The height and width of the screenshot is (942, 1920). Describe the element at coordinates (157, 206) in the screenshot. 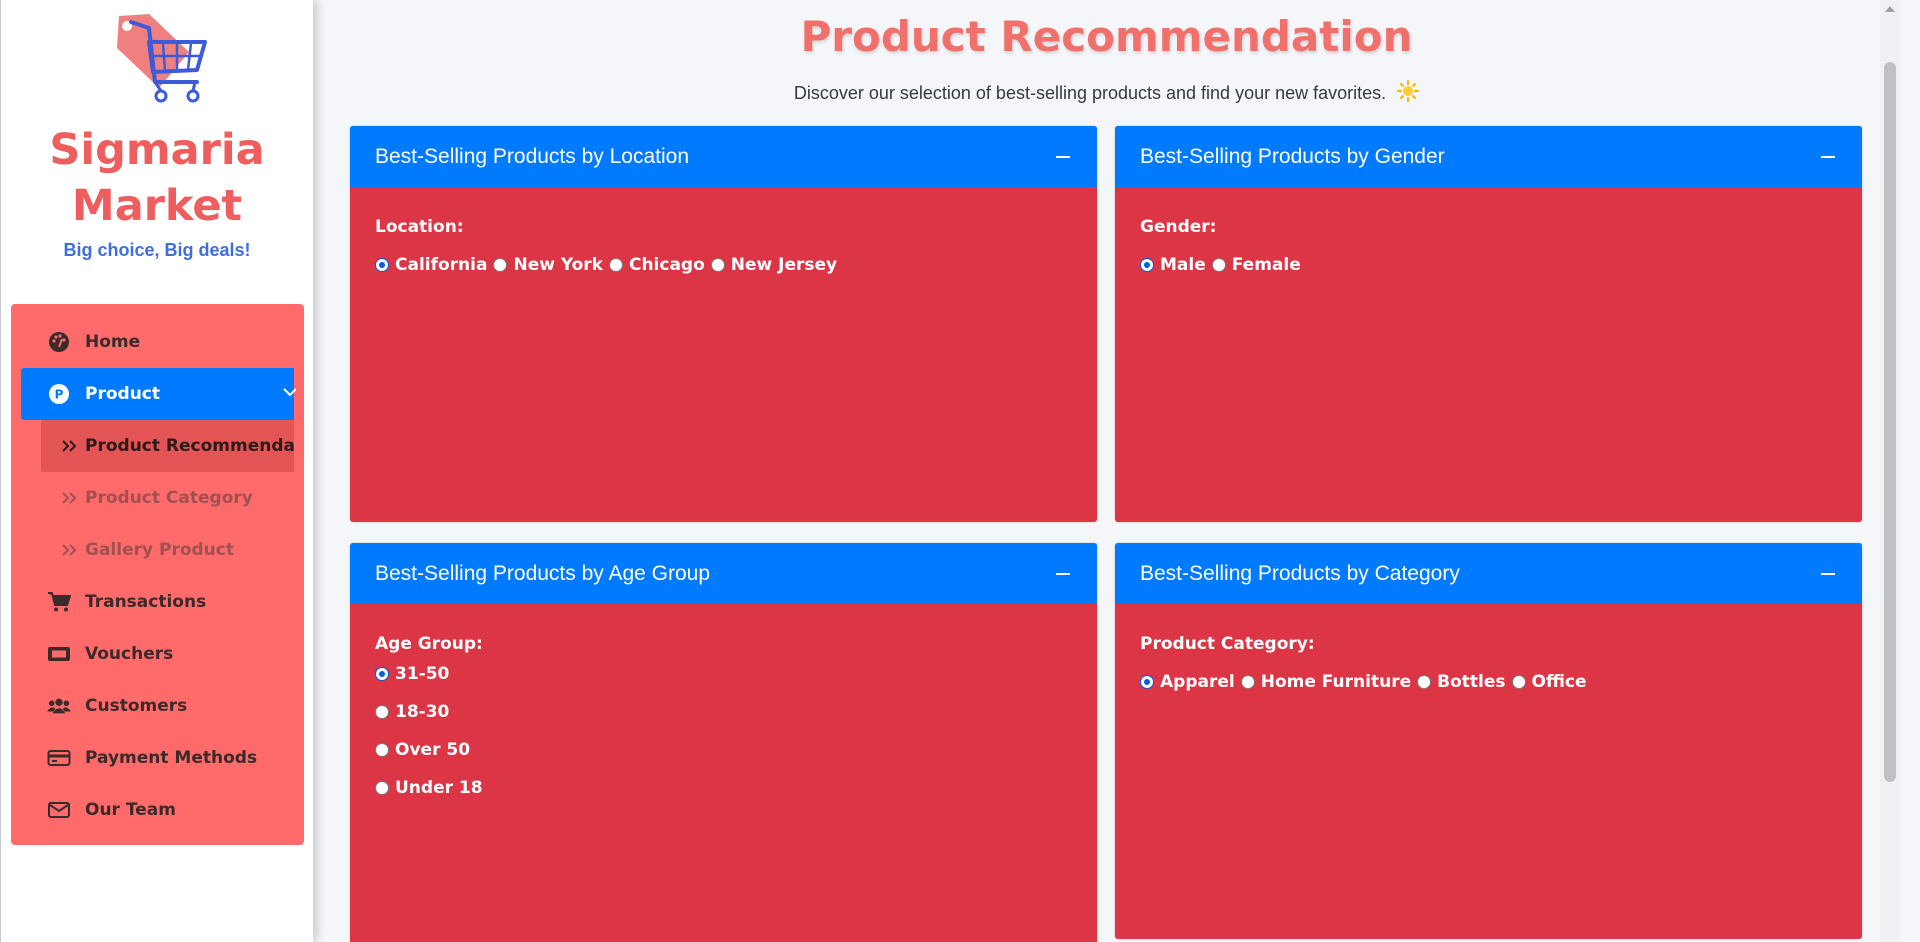

I see `brand-name-line2: Market` at that location.